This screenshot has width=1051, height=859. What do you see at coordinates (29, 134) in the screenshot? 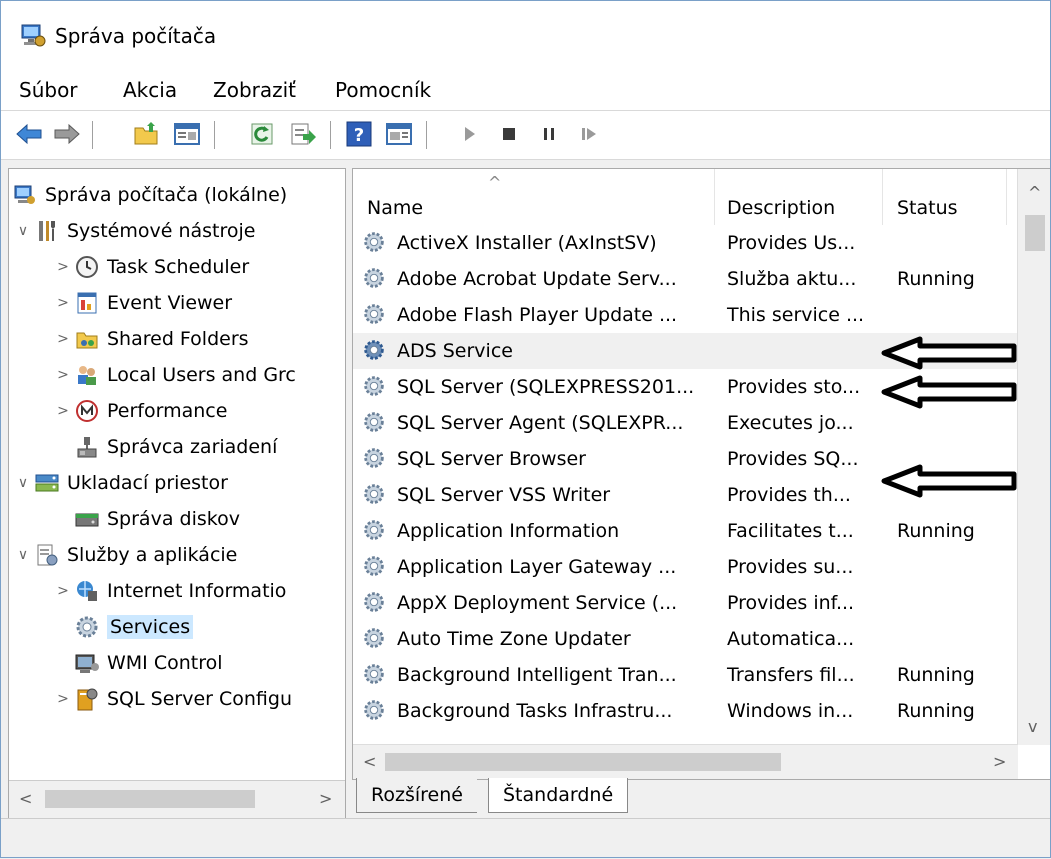
I see `back-button` at bounding box center [29, 134].